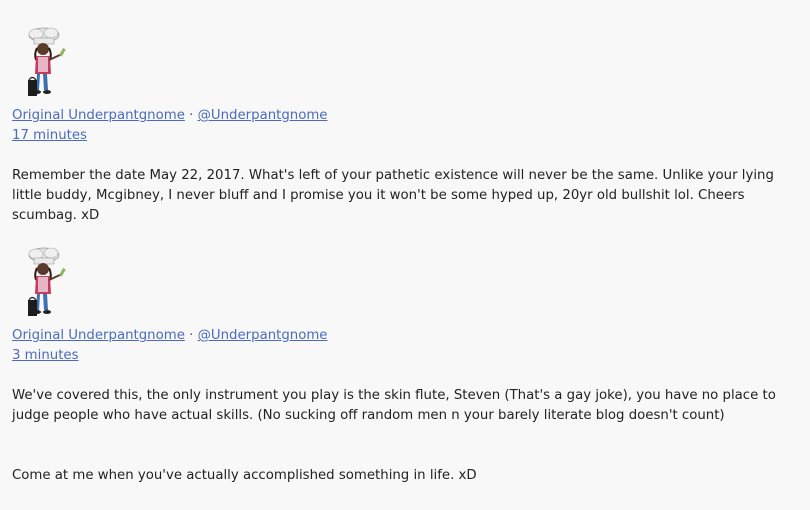 This screenshot has width=810, height=510. What do you see at coordinates (407, 356) in the screenshot?
I see `post-timestamp: 3 minutes` at bounding box center [407, 356].